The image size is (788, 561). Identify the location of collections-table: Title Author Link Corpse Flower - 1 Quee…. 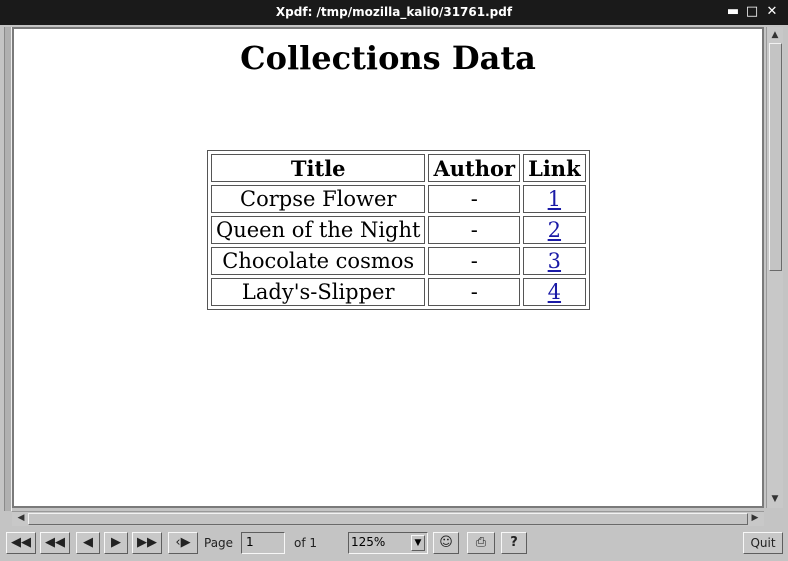
(398, 230).